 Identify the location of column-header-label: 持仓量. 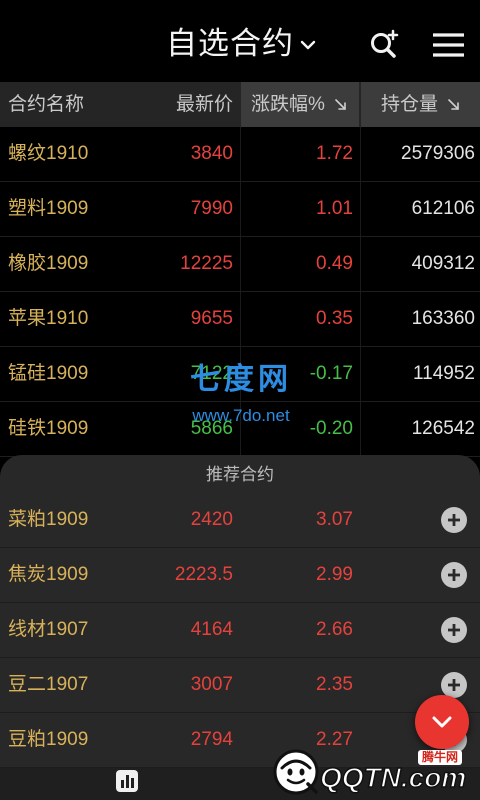
(410, 104).